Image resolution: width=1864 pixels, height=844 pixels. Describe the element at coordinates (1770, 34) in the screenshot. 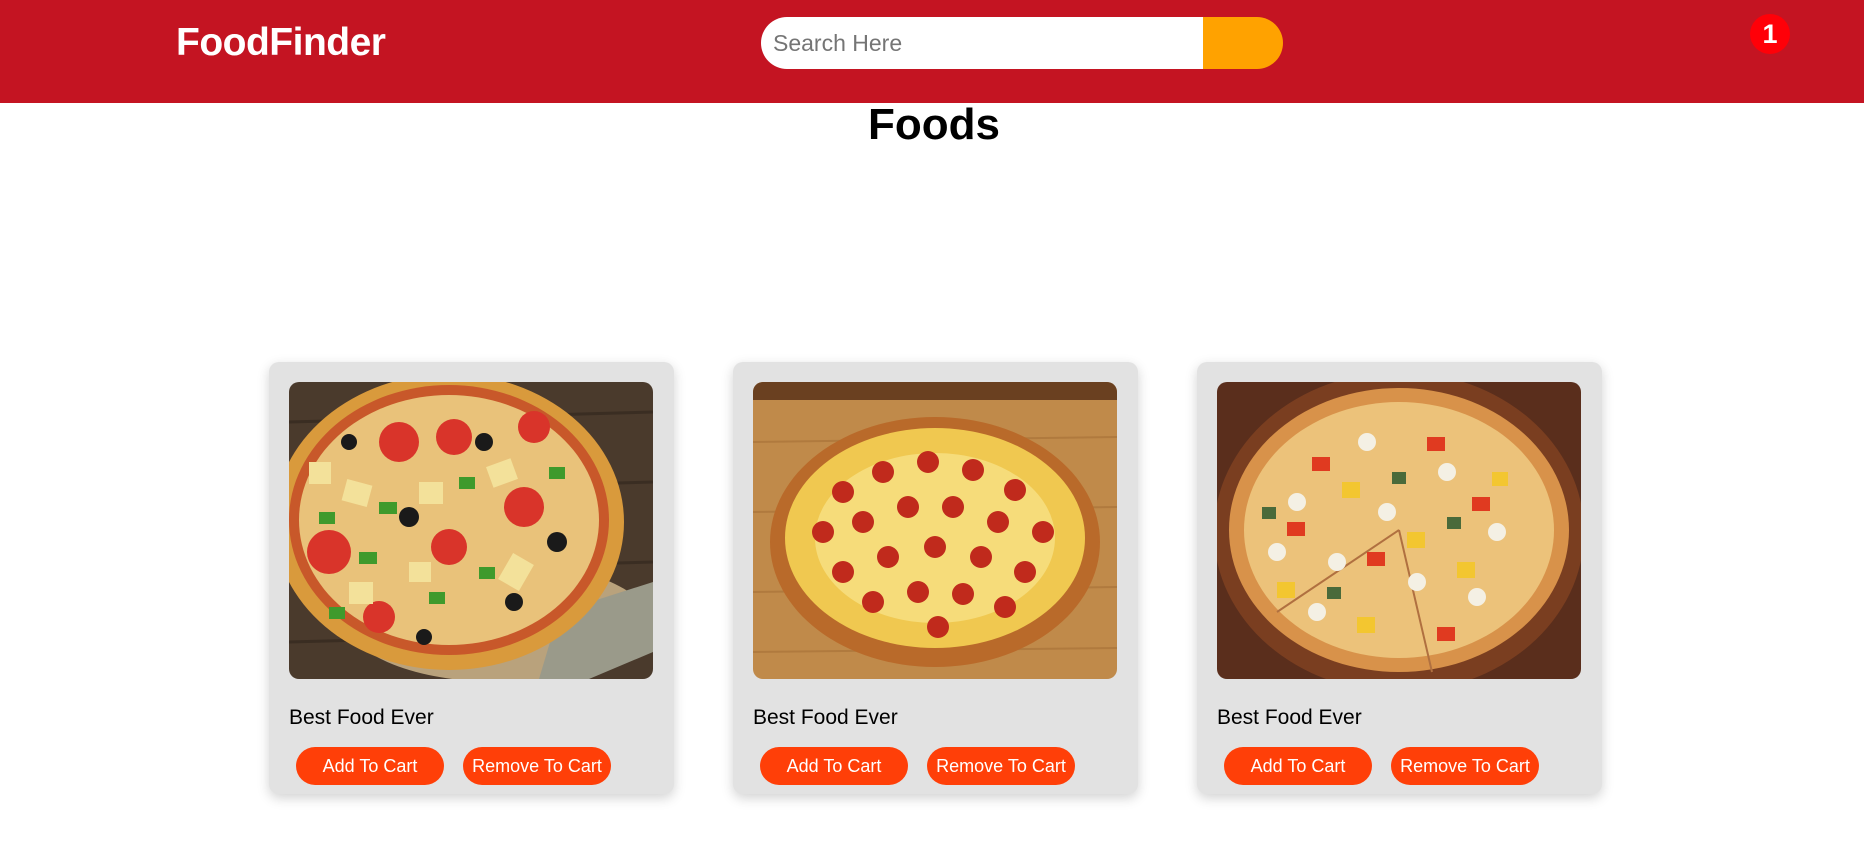

I see `cart-count-badge: 1` at that location.